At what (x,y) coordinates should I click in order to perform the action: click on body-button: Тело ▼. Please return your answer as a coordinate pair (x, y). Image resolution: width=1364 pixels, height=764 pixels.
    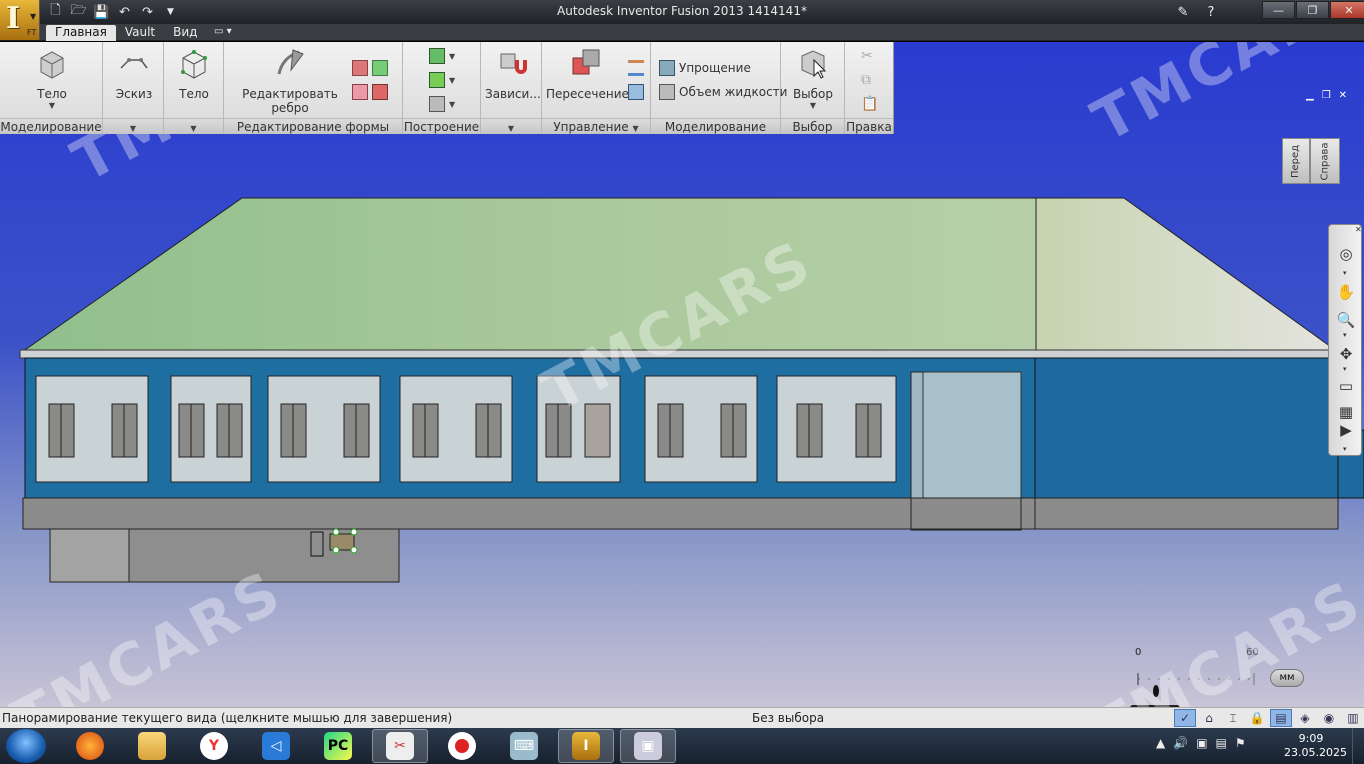
    Looking at the image, I should click on (52, 78).